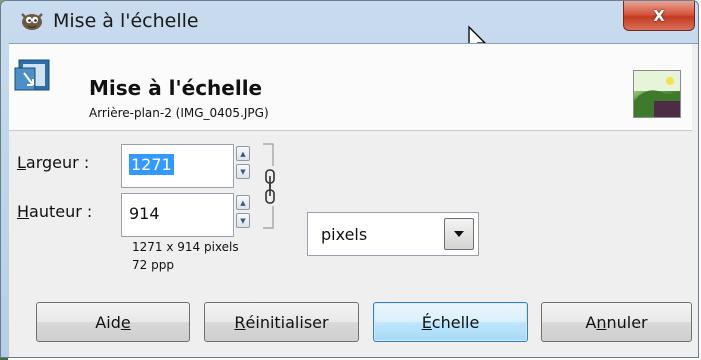  I want to click on unit-value: pixels, so click(344, 234).